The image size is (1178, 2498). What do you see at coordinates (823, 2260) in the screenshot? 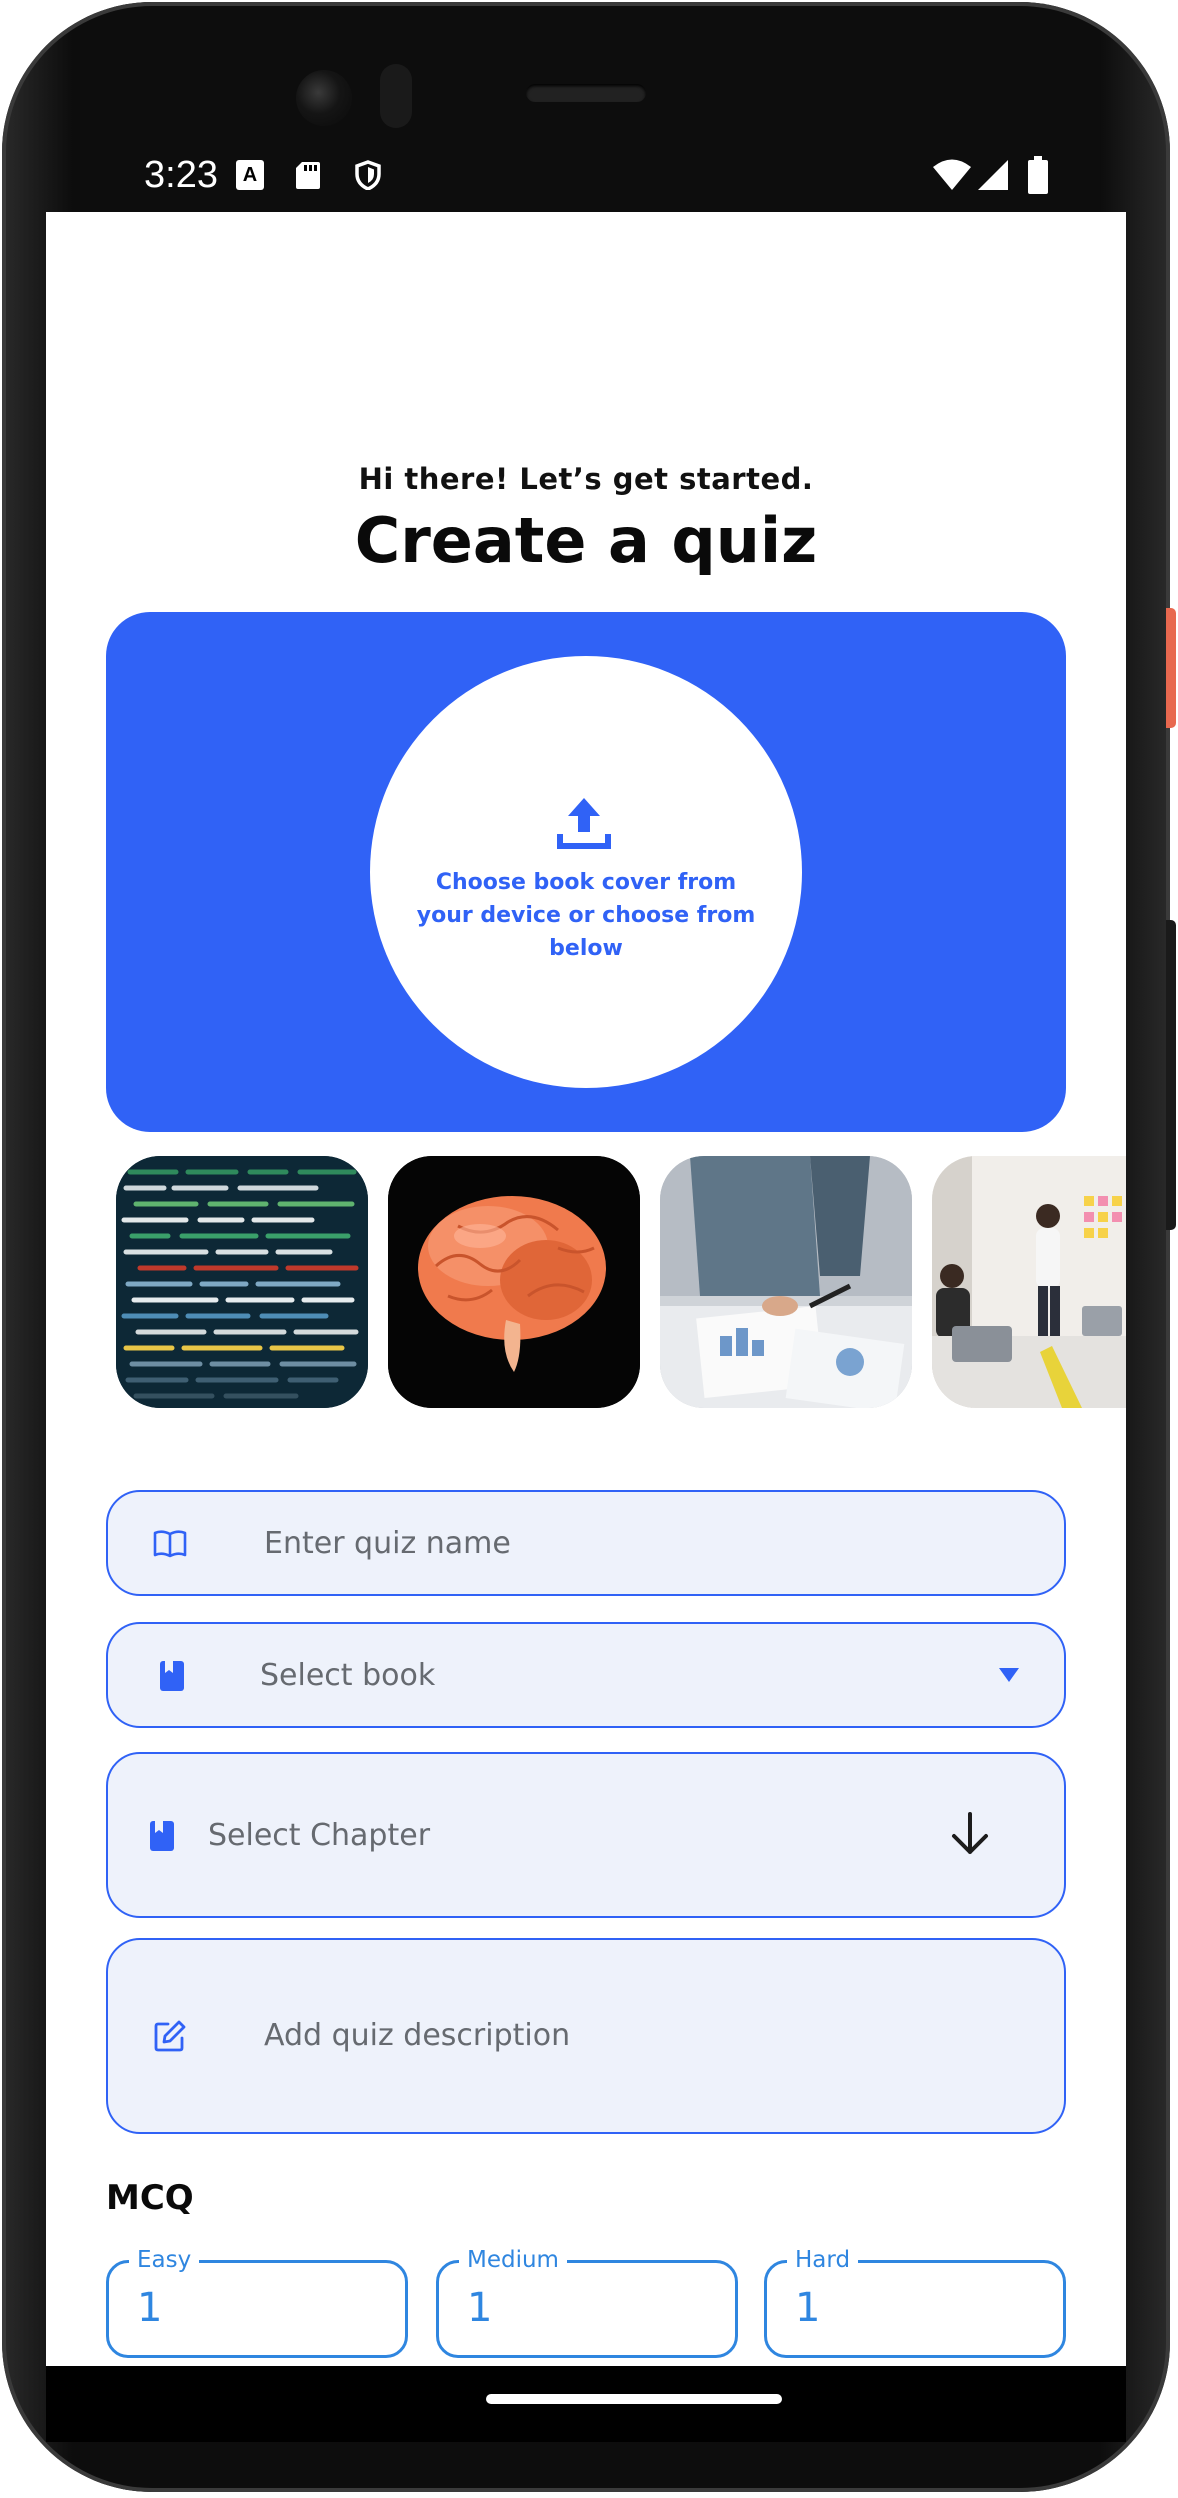
I see `hard-label: Hard` at bounding box center [823, 2260].